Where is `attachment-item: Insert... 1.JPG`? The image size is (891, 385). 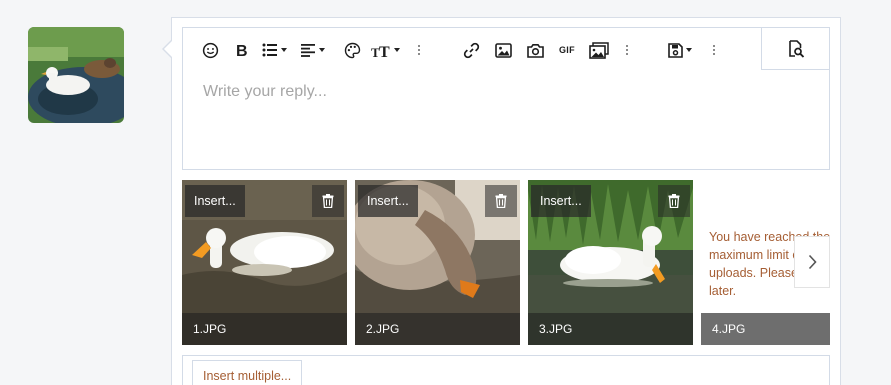
attachment-item: Insert... 1.JPG is located at coordinates (264, 262).